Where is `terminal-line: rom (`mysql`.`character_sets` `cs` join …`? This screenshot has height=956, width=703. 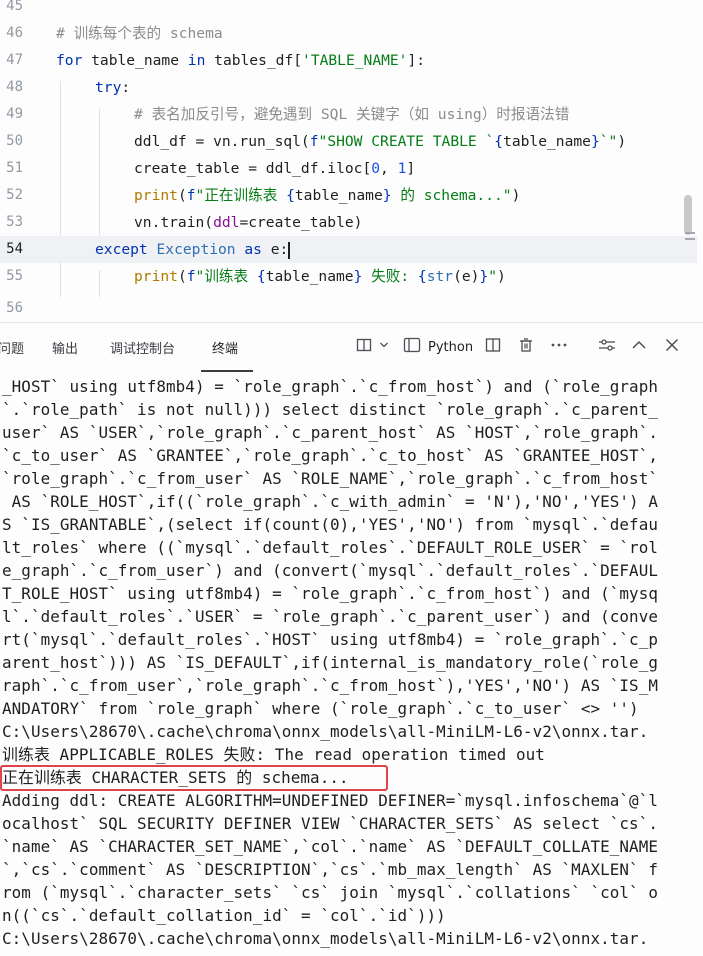 terminal-line: rom (`mysql`.`character_sets` `cs` join … is located at coordinates (330, 892).